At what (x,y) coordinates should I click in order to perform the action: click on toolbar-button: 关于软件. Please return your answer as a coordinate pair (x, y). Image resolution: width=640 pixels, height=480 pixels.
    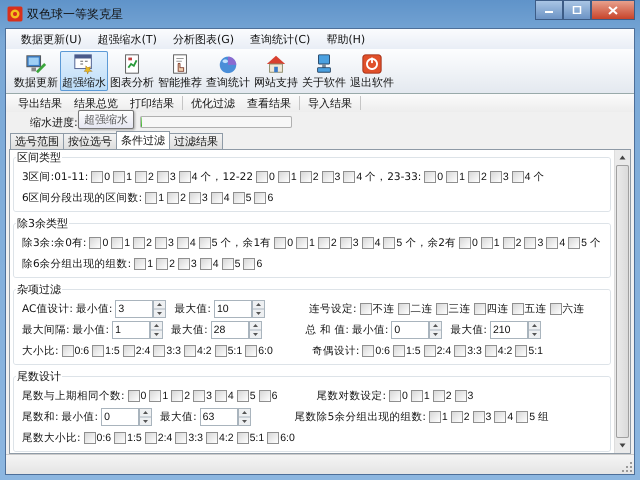
    Looking at the image, I should click on (324, 71).